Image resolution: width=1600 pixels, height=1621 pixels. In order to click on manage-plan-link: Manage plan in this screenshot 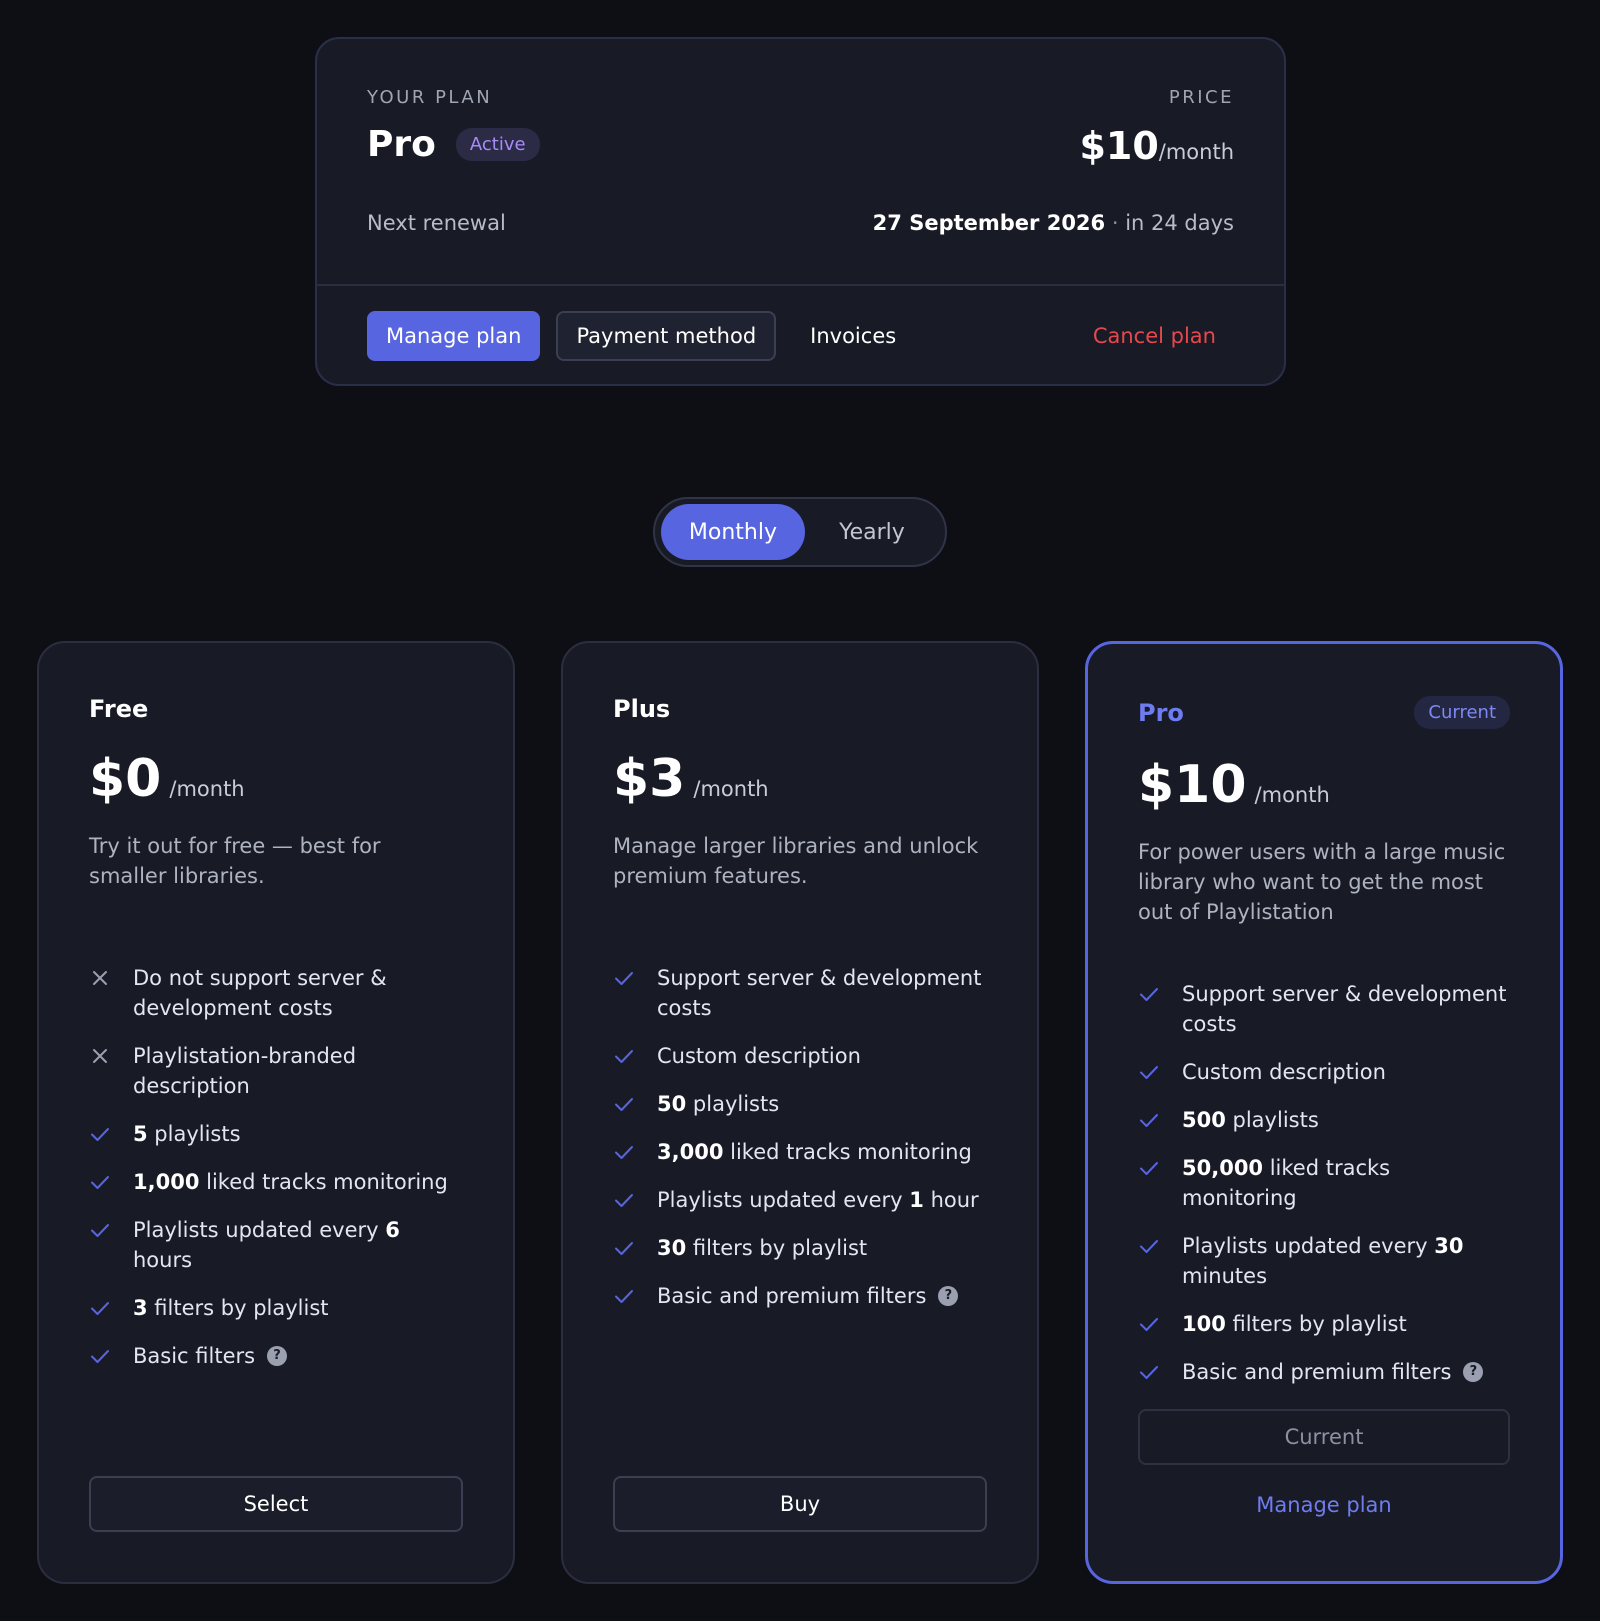, I will do `click(1324, 1505)`.